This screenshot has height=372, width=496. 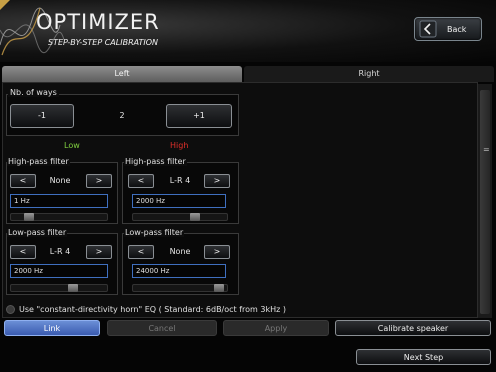 I want to click on low-lowpass-label: Low-pass filter, so click(x=37, y=232).